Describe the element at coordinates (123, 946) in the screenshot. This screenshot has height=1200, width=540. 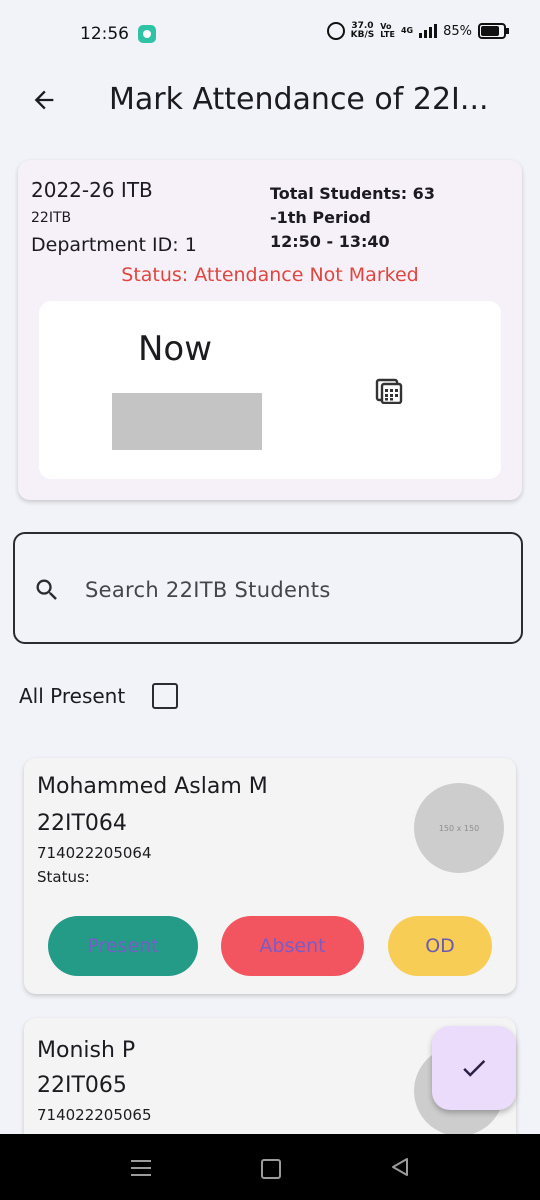
I see `present-button: Present` at that location.